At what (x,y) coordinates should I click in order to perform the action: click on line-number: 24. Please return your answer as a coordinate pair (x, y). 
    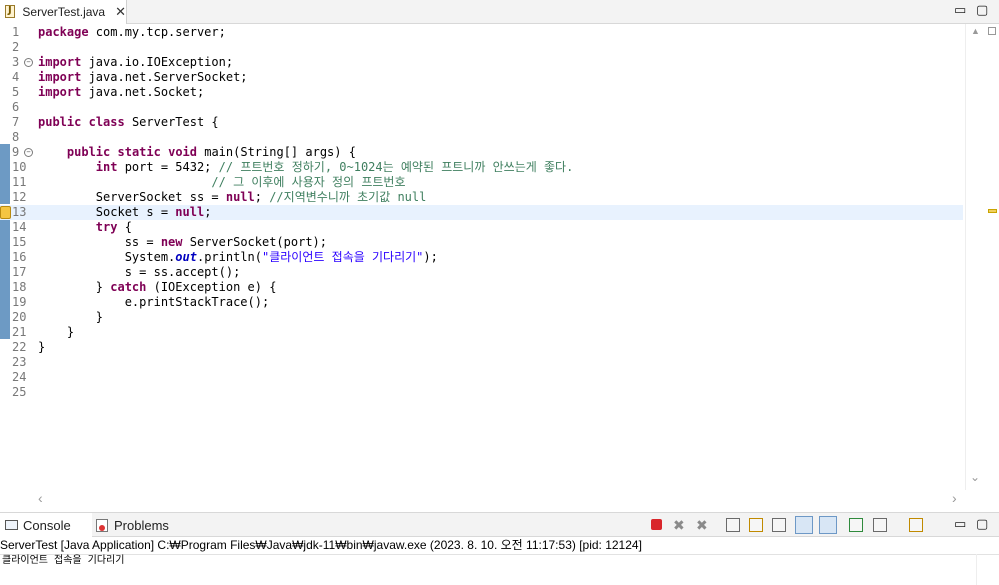
    Looking at the image, I should click on (19, 377).